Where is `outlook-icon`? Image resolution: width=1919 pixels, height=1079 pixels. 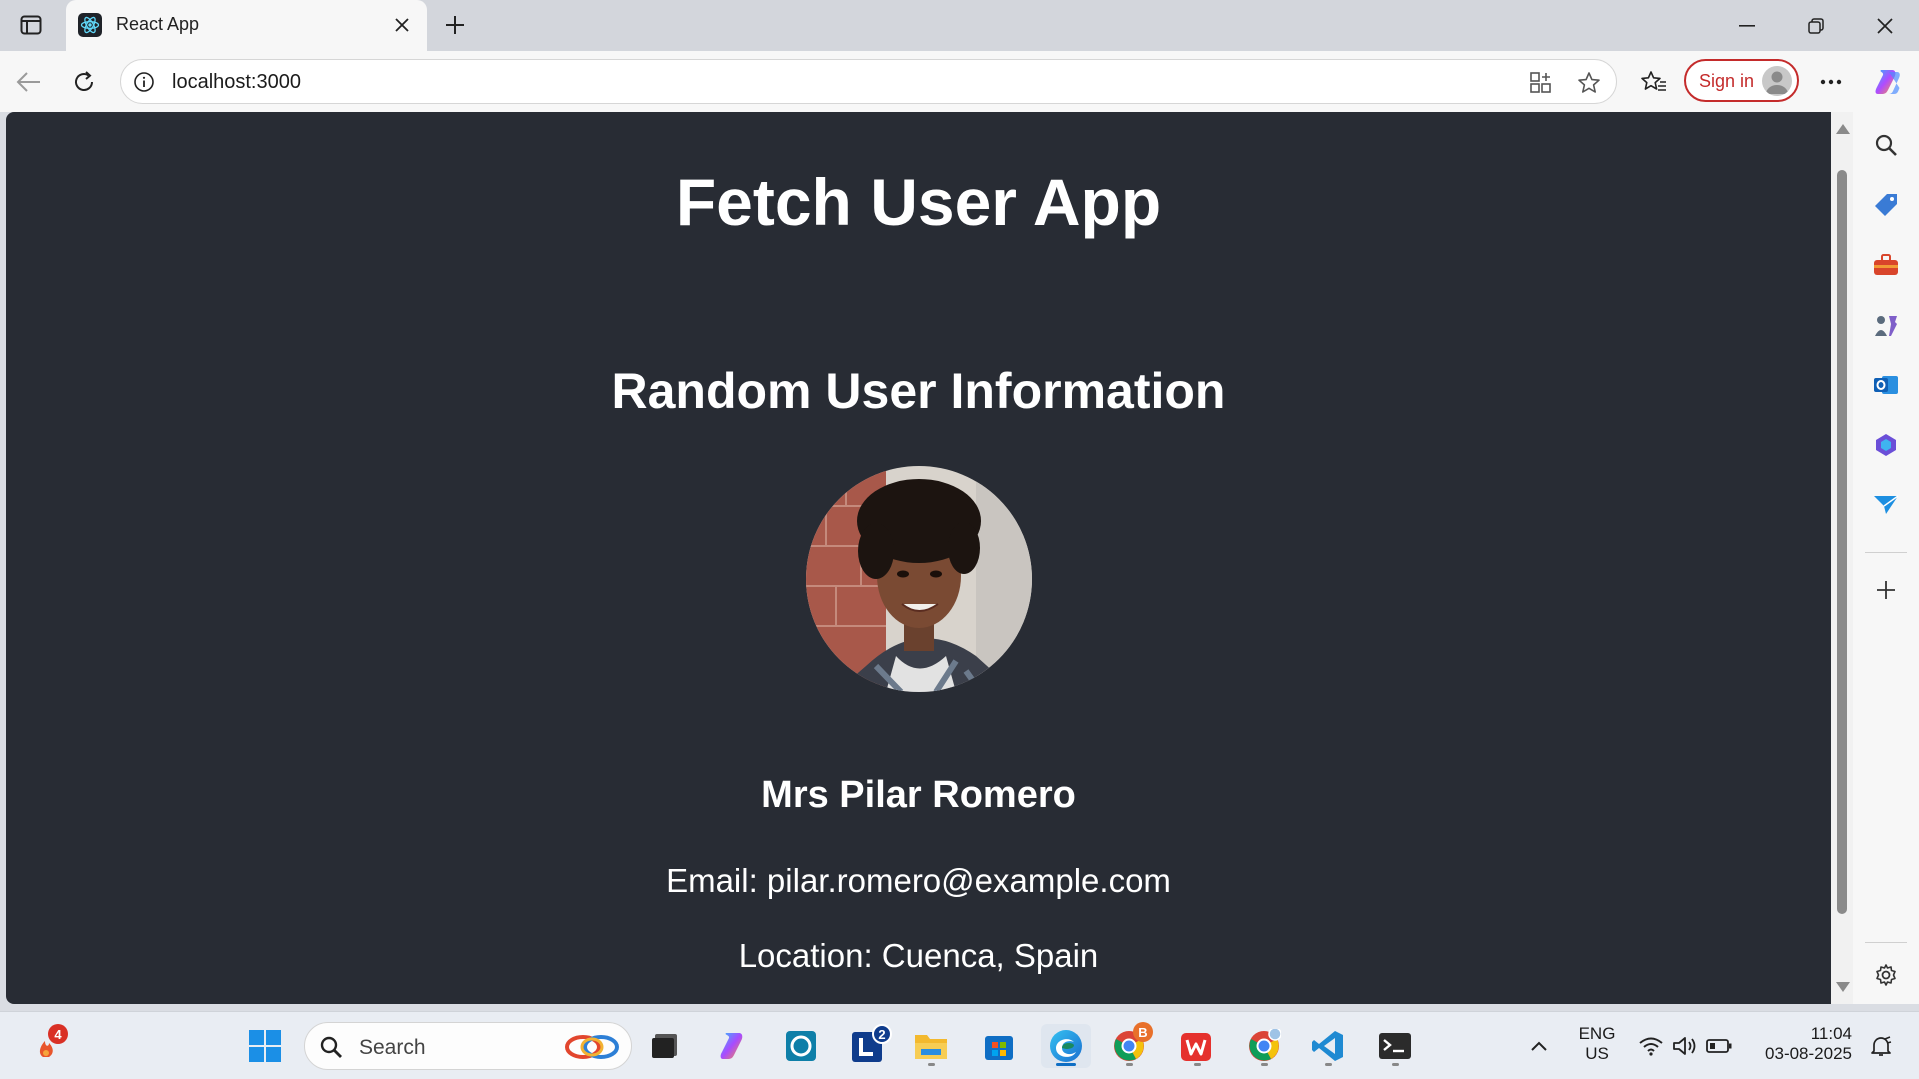
outlook-icon is located at coordinates (1886, 385).